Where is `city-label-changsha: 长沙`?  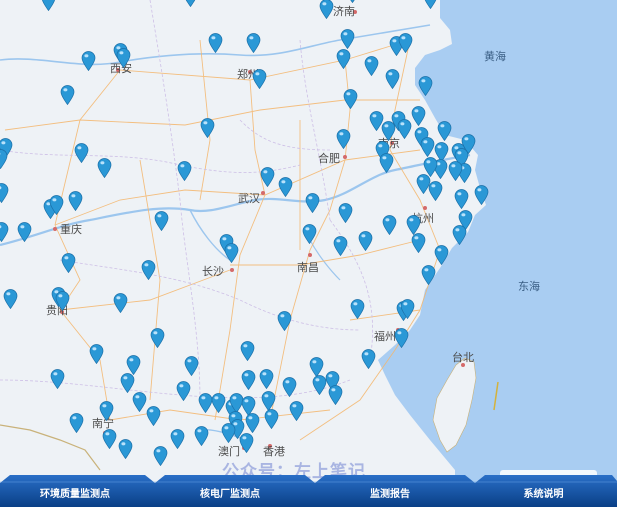 city-label-changsha: 长沙 is located at coordinates (213, 271).